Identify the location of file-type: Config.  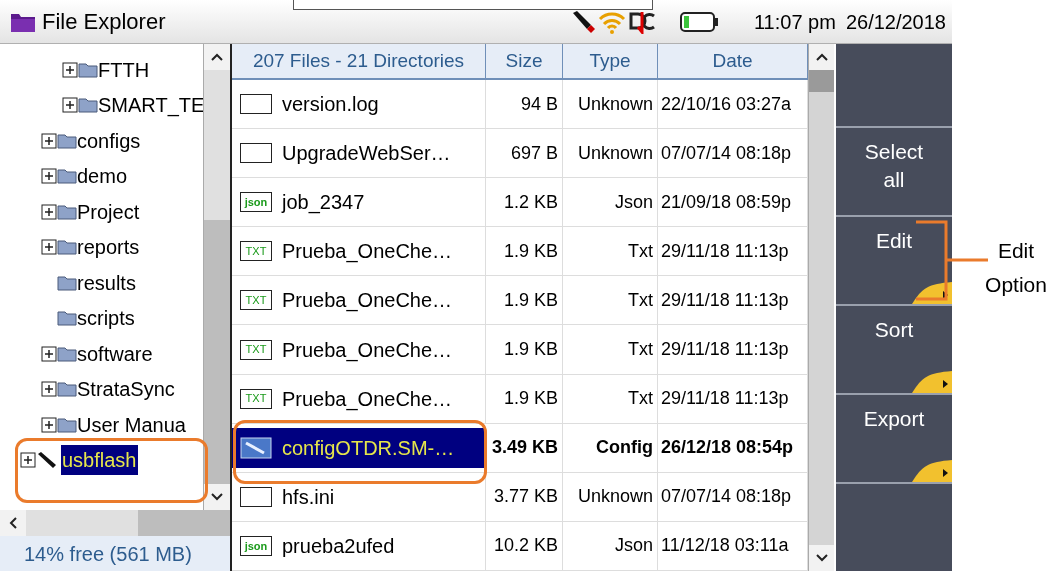
(610, 447).